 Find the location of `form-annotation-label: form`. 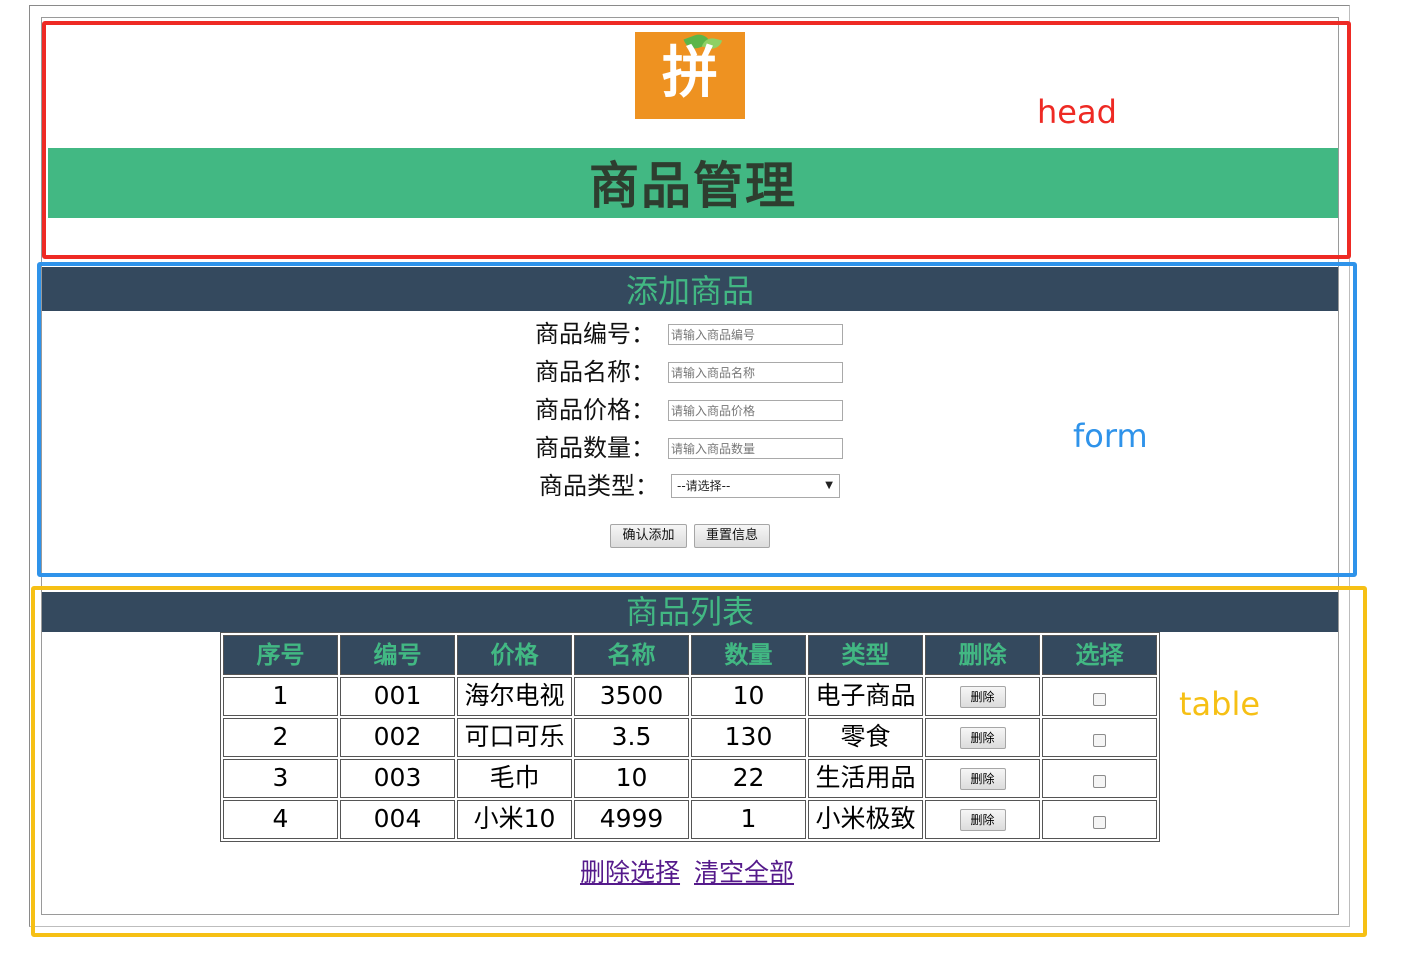

form-annotation-label: form is located at coordinates (1110, 436).